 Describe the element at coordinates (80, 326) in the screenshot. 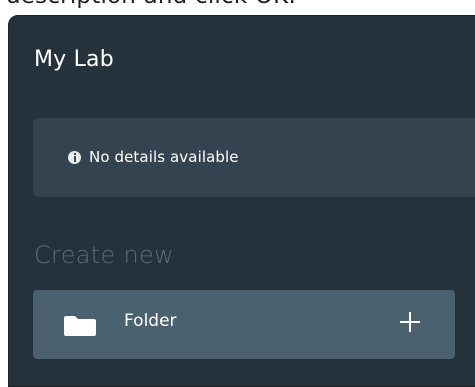

I see `folder-icon` at that location.